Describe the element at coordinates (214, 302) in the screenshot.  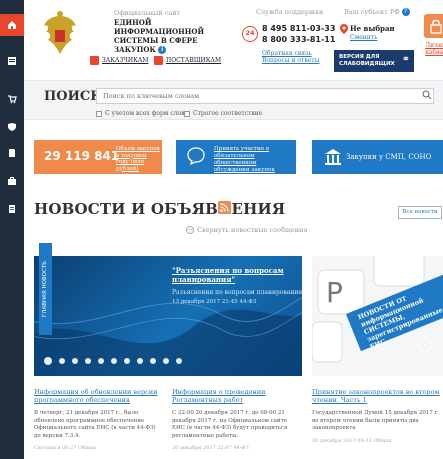
I see `slide-meta: 13 декабря 2017 21:45 44-ФЗ` at that location.